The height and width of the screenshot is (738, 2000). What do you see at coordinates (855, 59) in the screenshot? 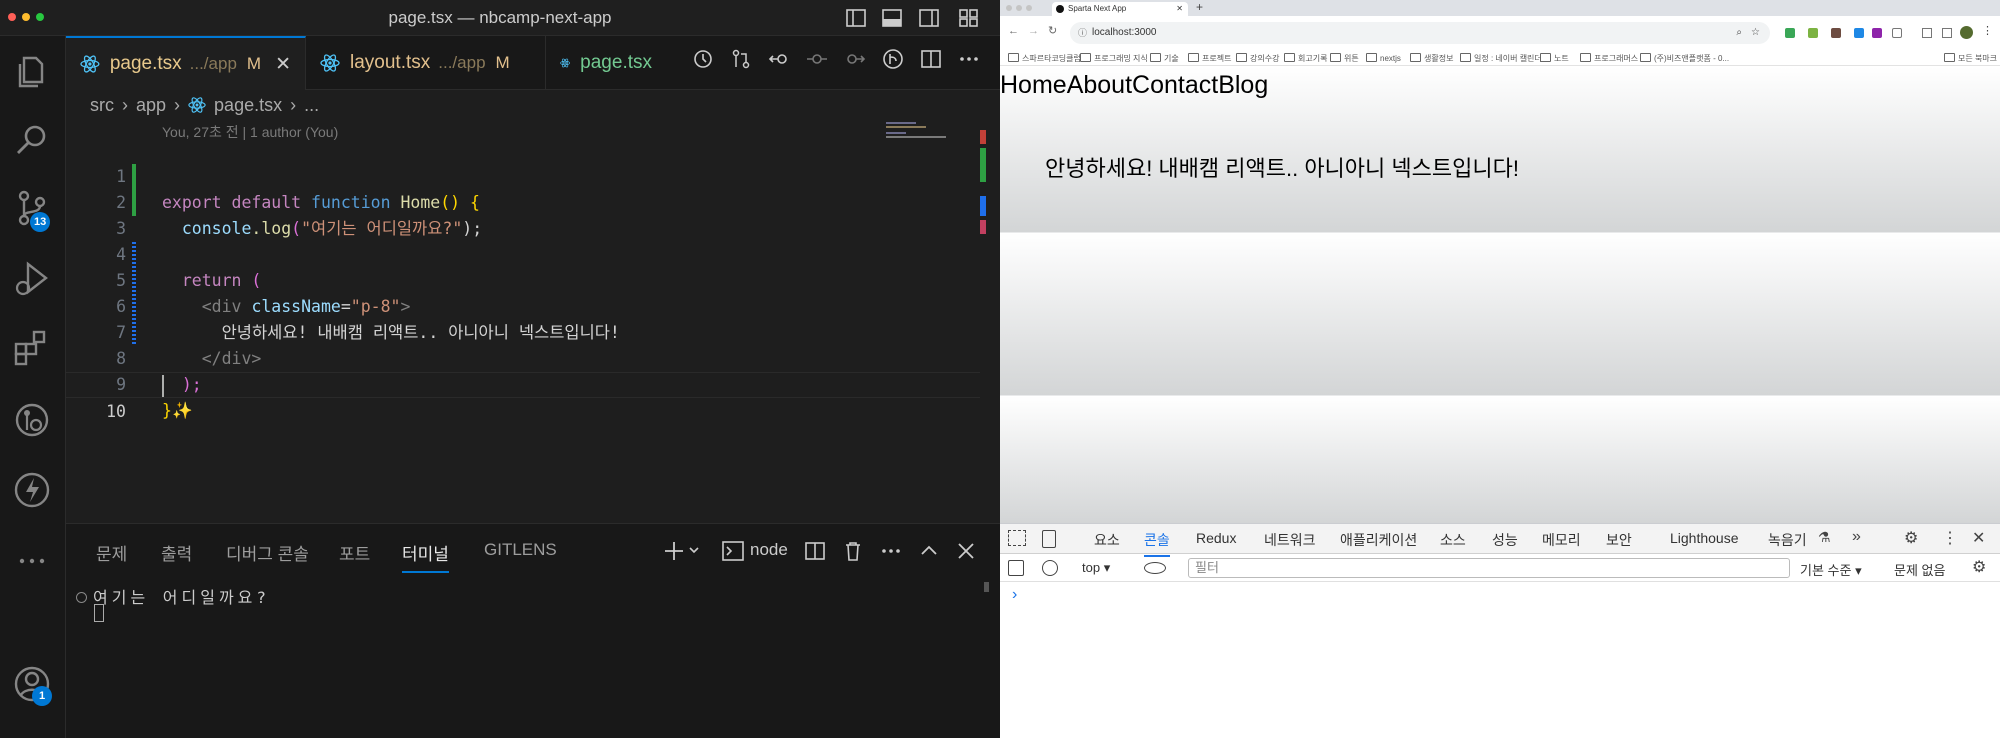
I see `next-change-icon` at bounding box center [855, 59].